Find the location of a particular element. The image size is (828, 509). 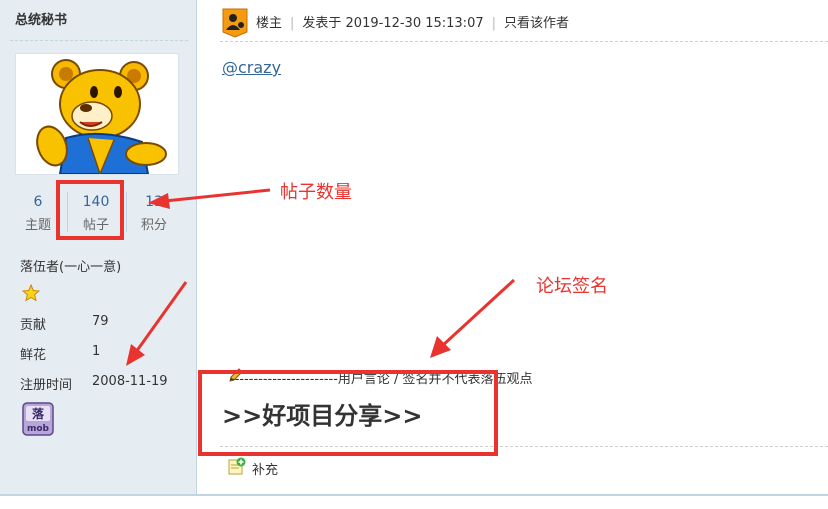

only-author-link: 只看该作者 is located at coordinates (536, 23).